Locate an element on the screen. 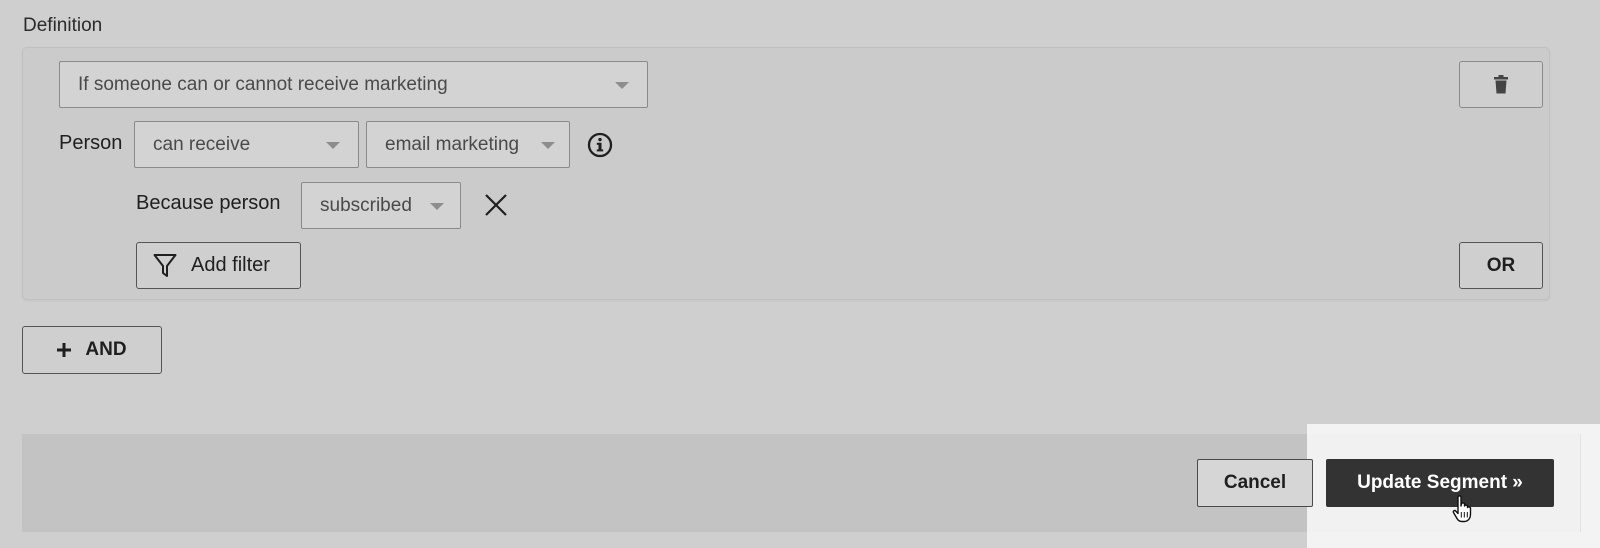 The width and height of the screenshot is (1600, 548). channel-select: email marketing is located at coordinates (468, 144).